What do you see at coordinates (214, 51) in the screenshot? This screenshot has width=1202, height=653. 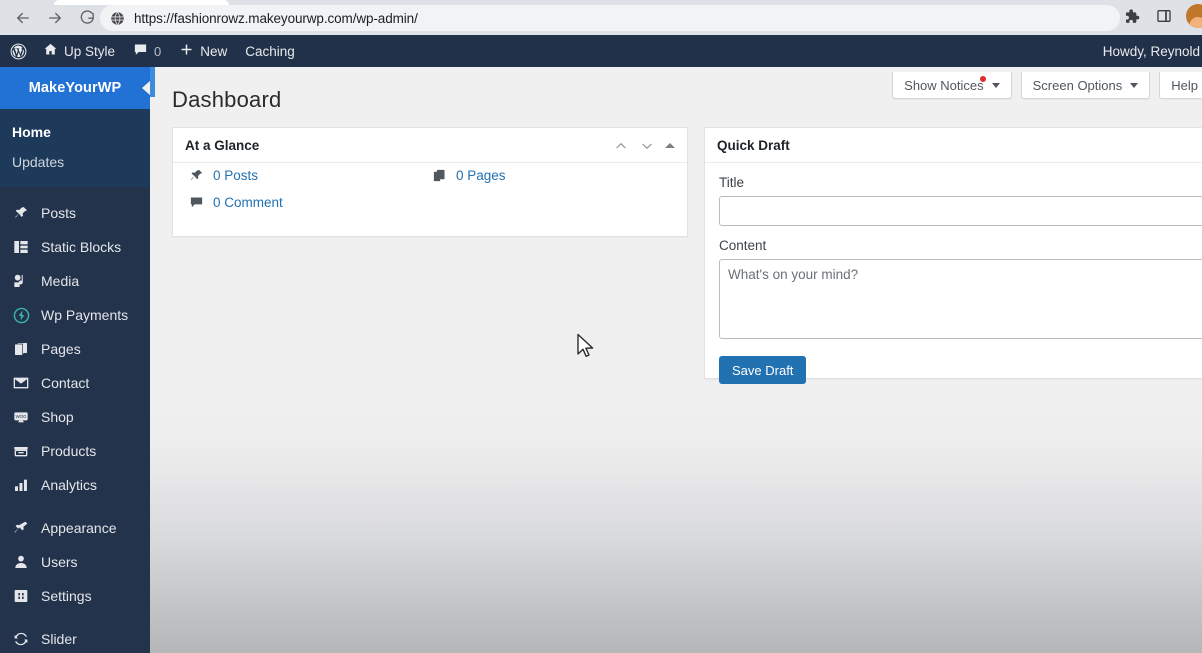 I see `new-label: New` at bounding box center [214, 51].